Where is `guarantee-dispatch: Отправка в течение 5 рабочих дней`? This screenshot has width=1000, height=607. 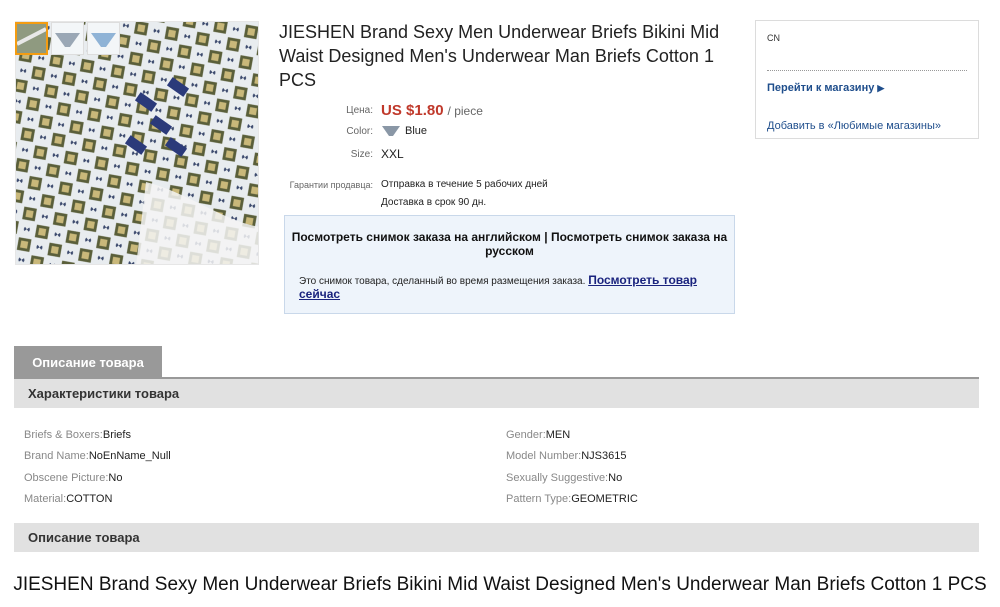 guarantee-dispatch: Отправка в течение 5 рабочих дней is located at coordinates (464, 184).